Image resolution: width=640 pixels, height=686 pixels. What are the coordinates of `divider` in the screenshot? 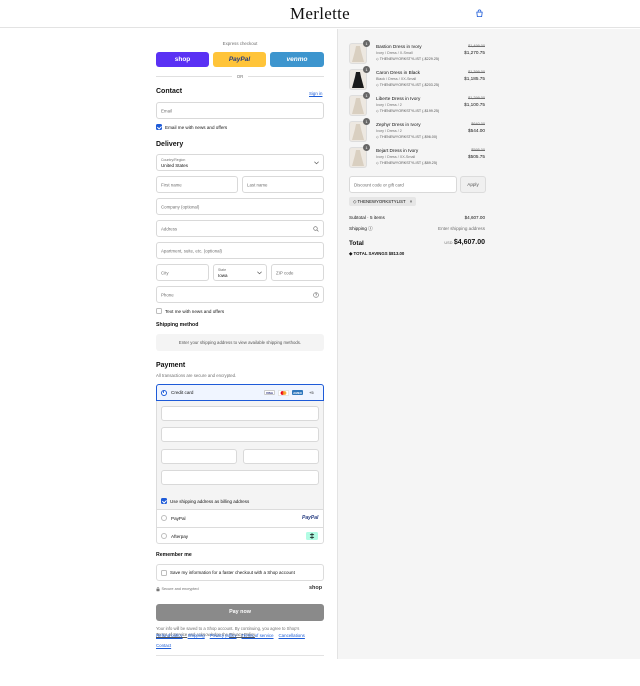 It's located at (240, 527).